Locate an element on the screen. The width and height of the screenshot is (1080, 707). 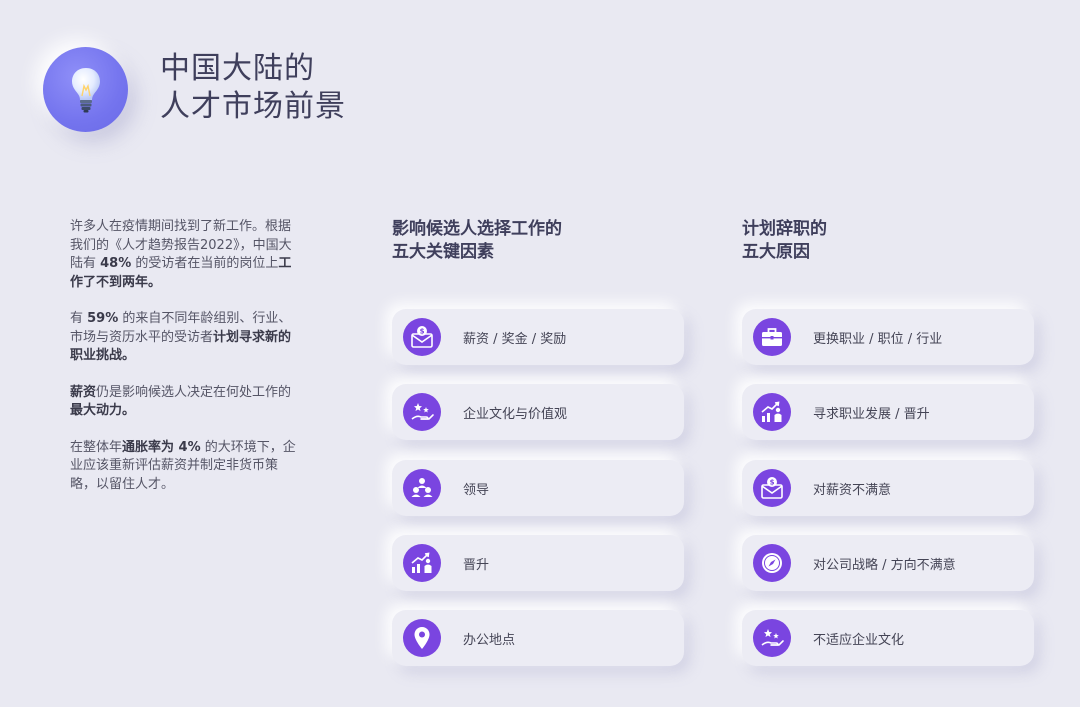
intro-p3-bold-a: 薪资 is located at coordinates (83, 392).